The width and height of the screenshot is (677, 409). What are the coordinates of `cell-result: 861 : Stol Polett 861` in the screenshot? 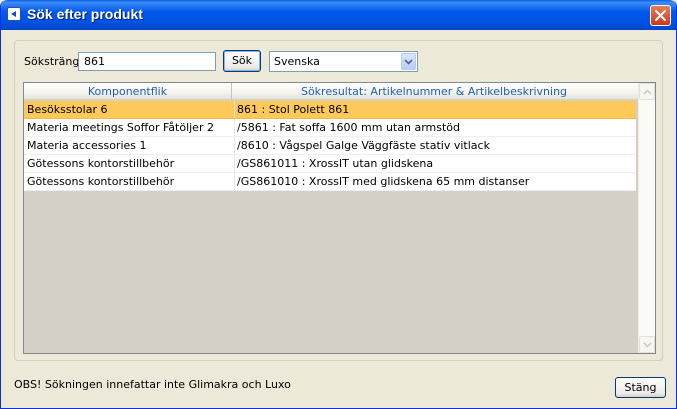 It's located at (435, 109).